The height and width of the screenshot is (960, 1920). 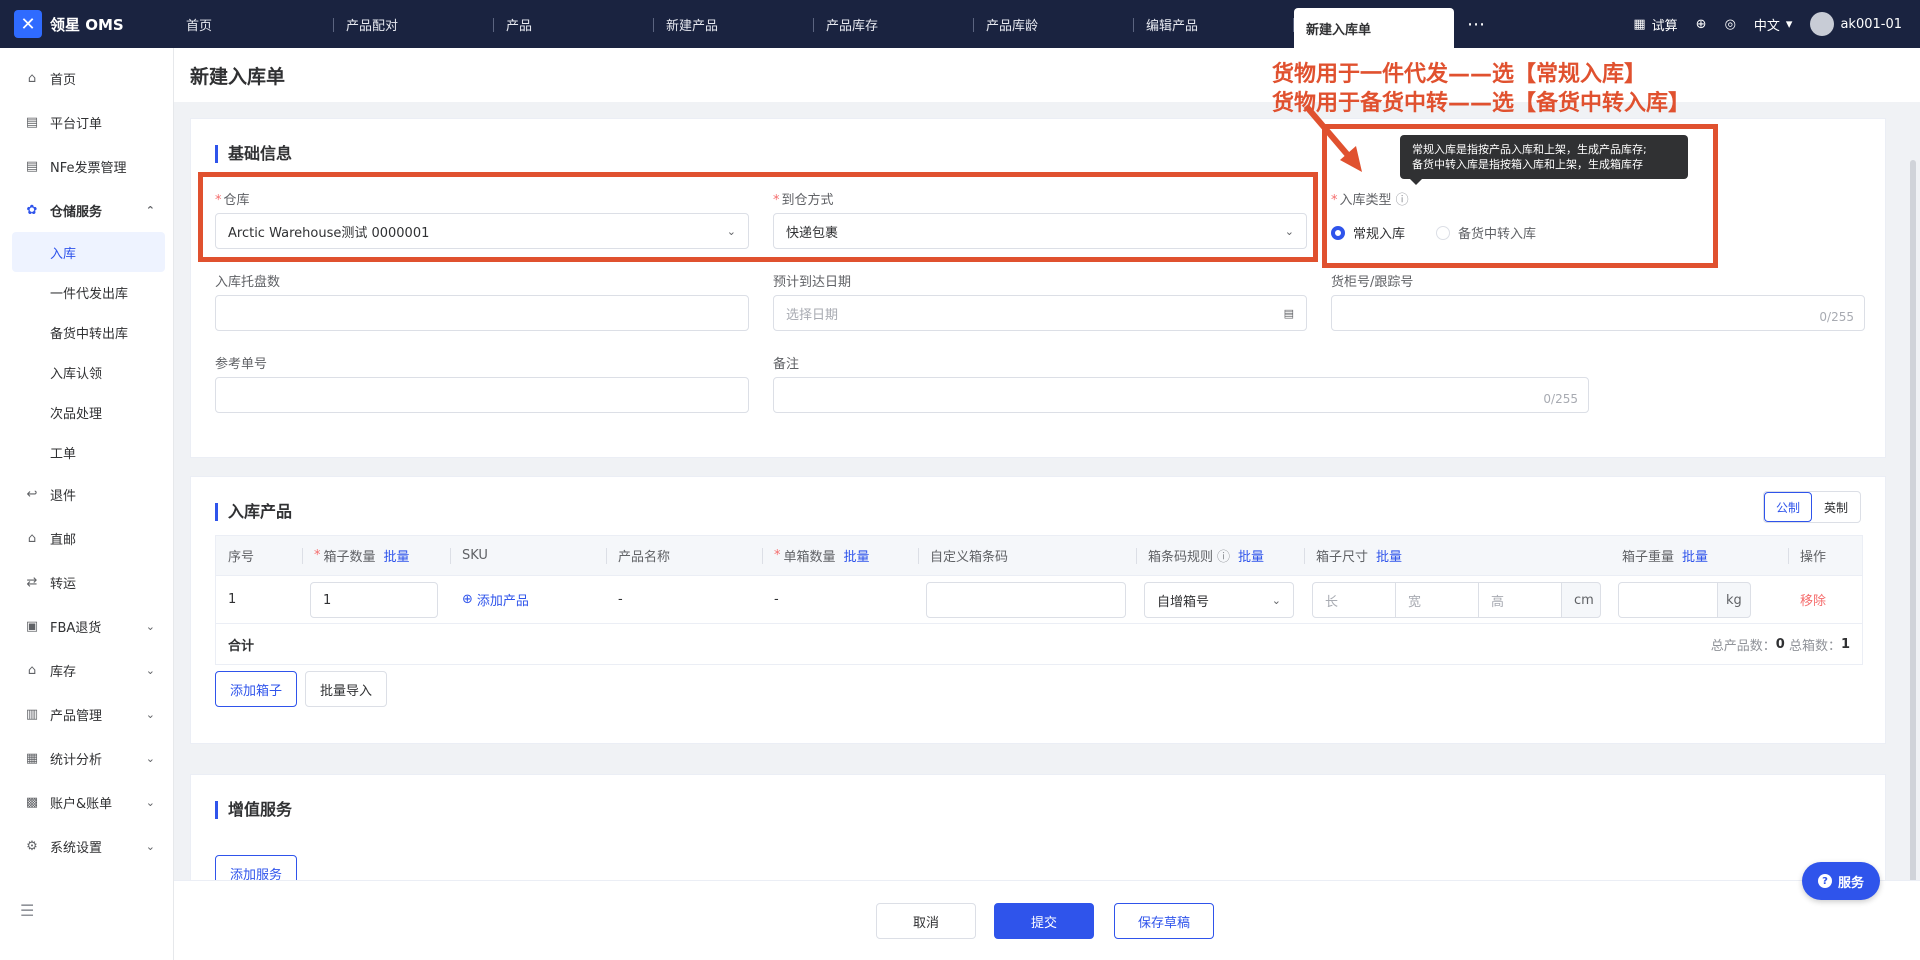 I want to click on remark-textarea: 0/255, so click(x=1181, y=395).